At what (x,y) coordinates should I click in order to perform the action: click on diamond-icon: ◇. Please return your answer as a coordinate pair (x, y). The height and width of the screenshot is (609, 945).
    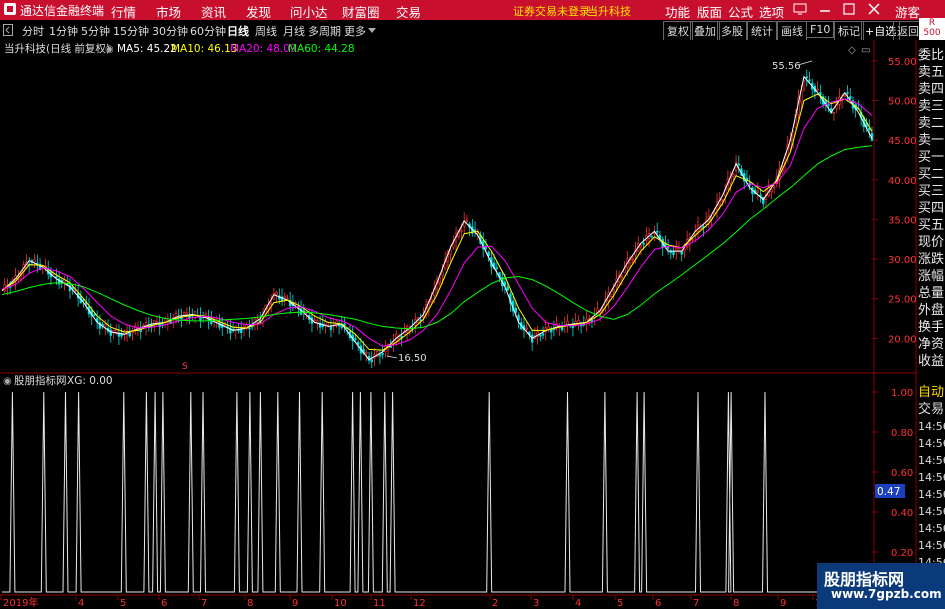
    Looking at the image, I should click on (852, 50).